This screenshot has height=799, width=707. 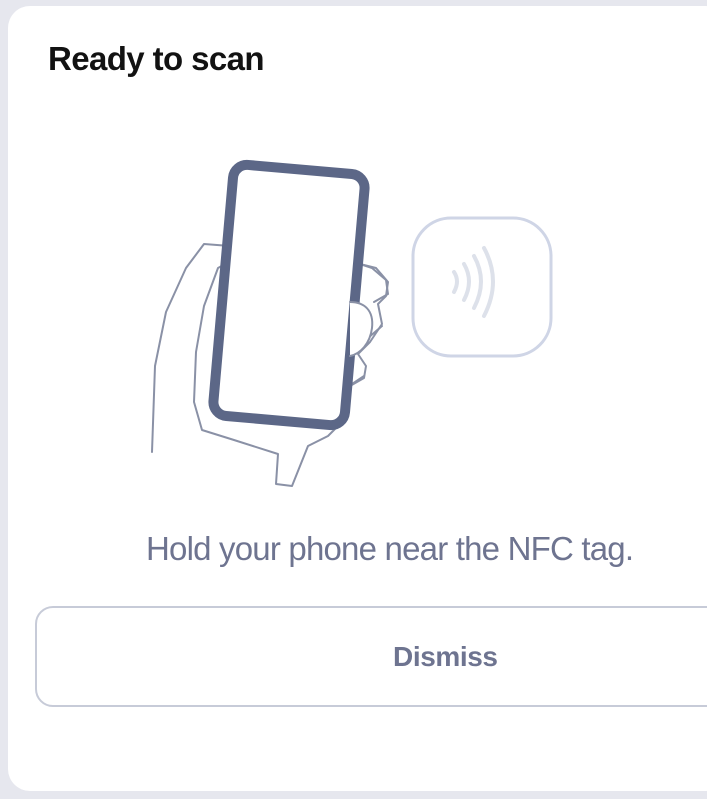 I want to click on phone-frame, so click(x=289, y=295).